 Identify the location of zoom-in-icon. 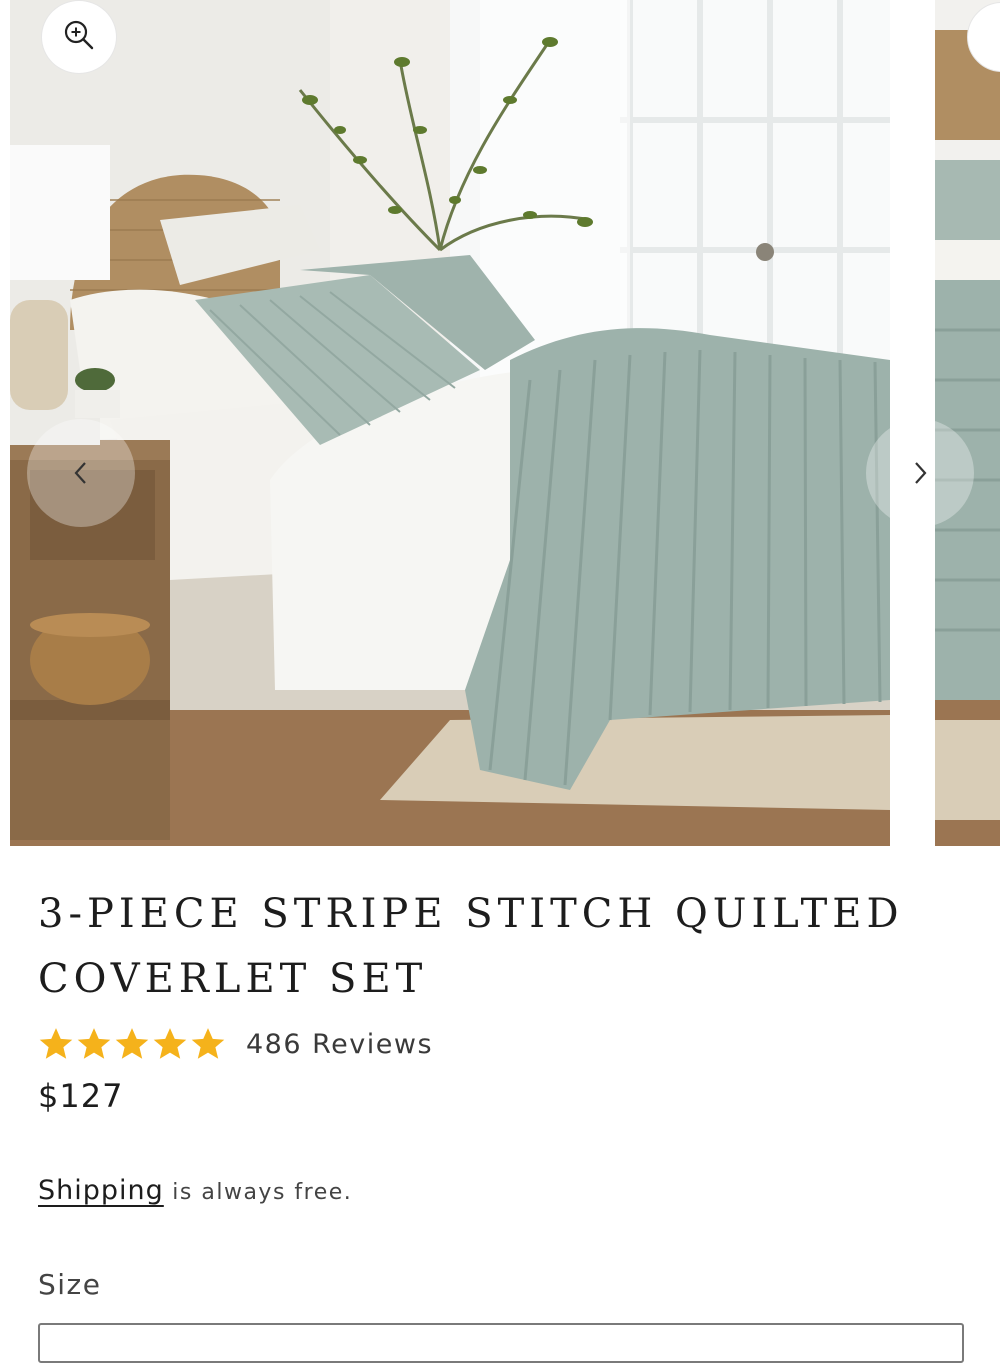
(79, 37).